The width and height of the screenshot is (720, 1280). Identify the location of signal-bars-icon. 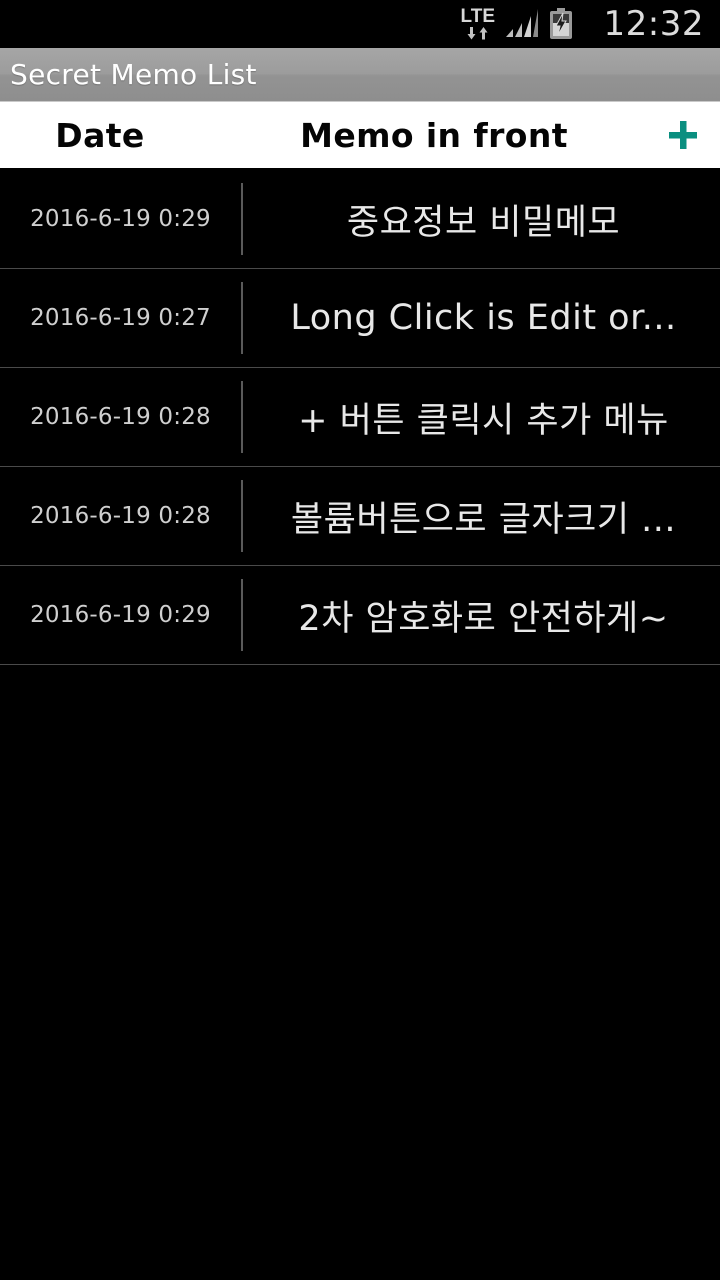
(522, 23).